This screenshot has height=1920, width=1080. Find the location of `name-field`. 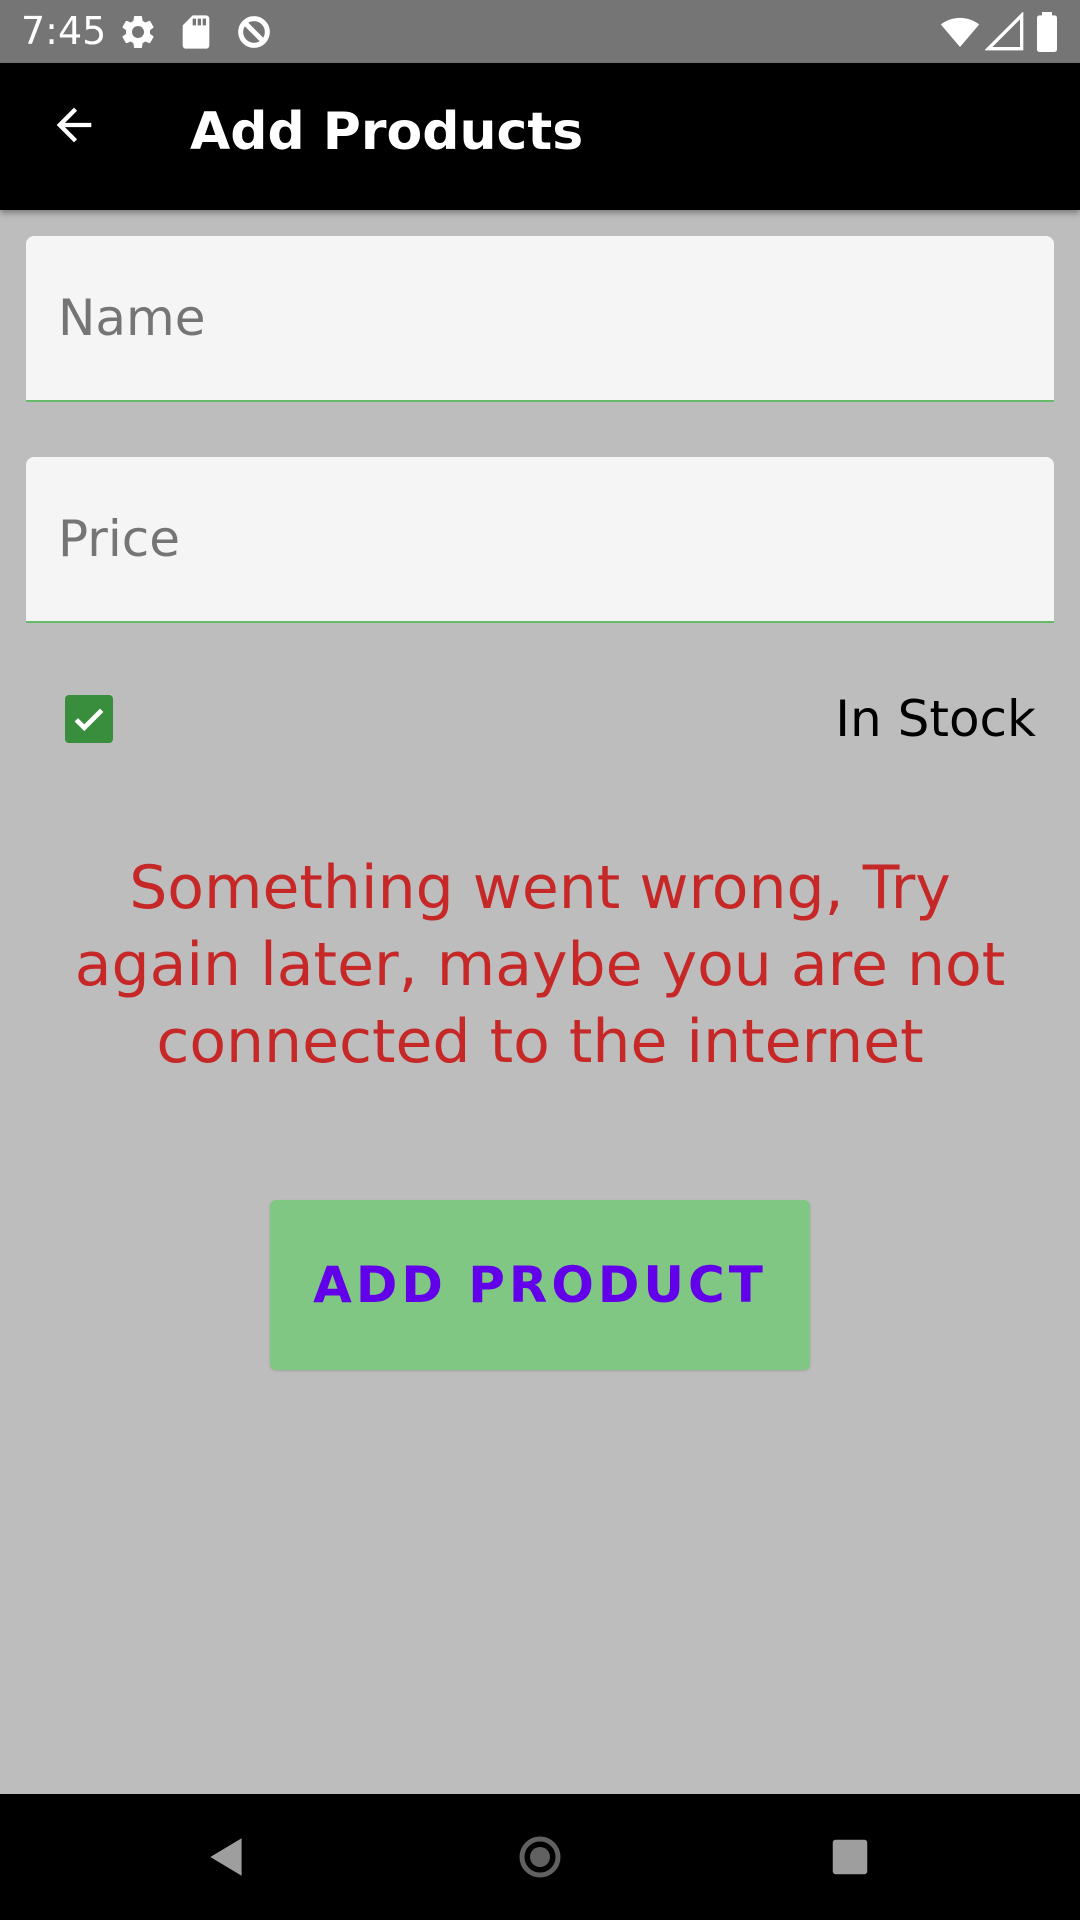

name-field is located at coordinates (540, 319).